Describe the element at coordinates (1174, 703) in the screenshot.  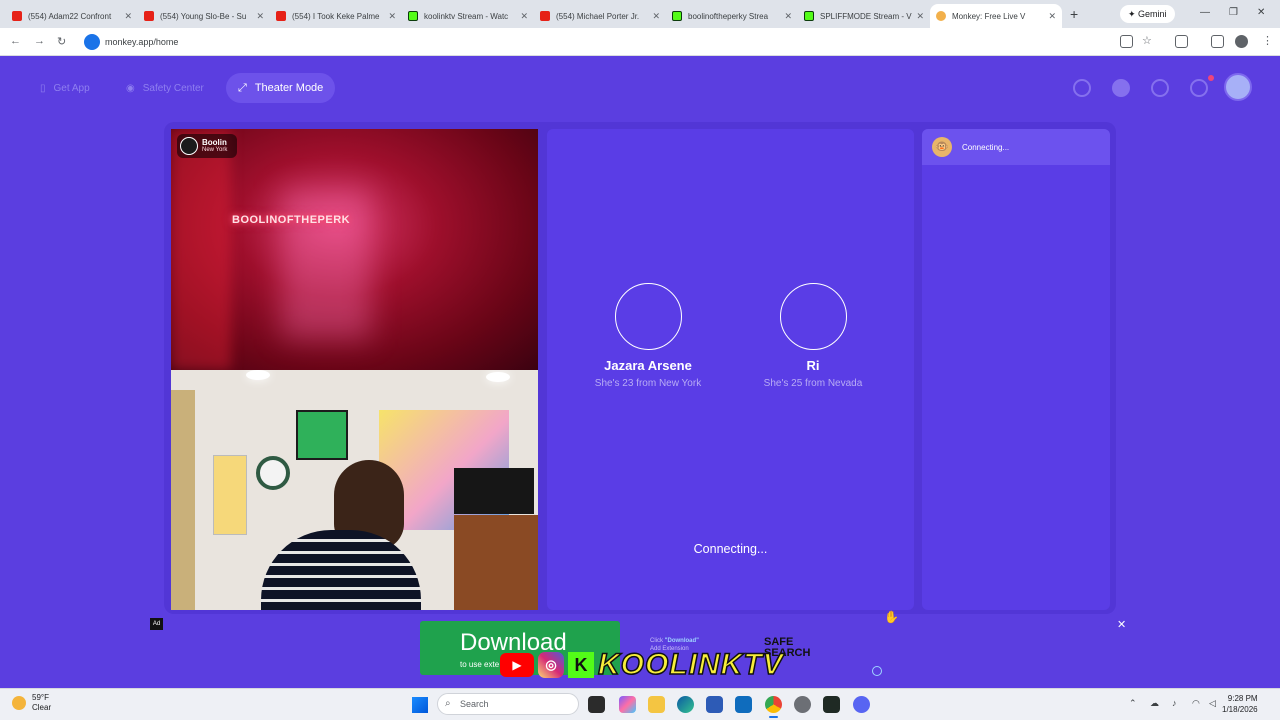
I see `tray-mic-icon: ♪` at that location.